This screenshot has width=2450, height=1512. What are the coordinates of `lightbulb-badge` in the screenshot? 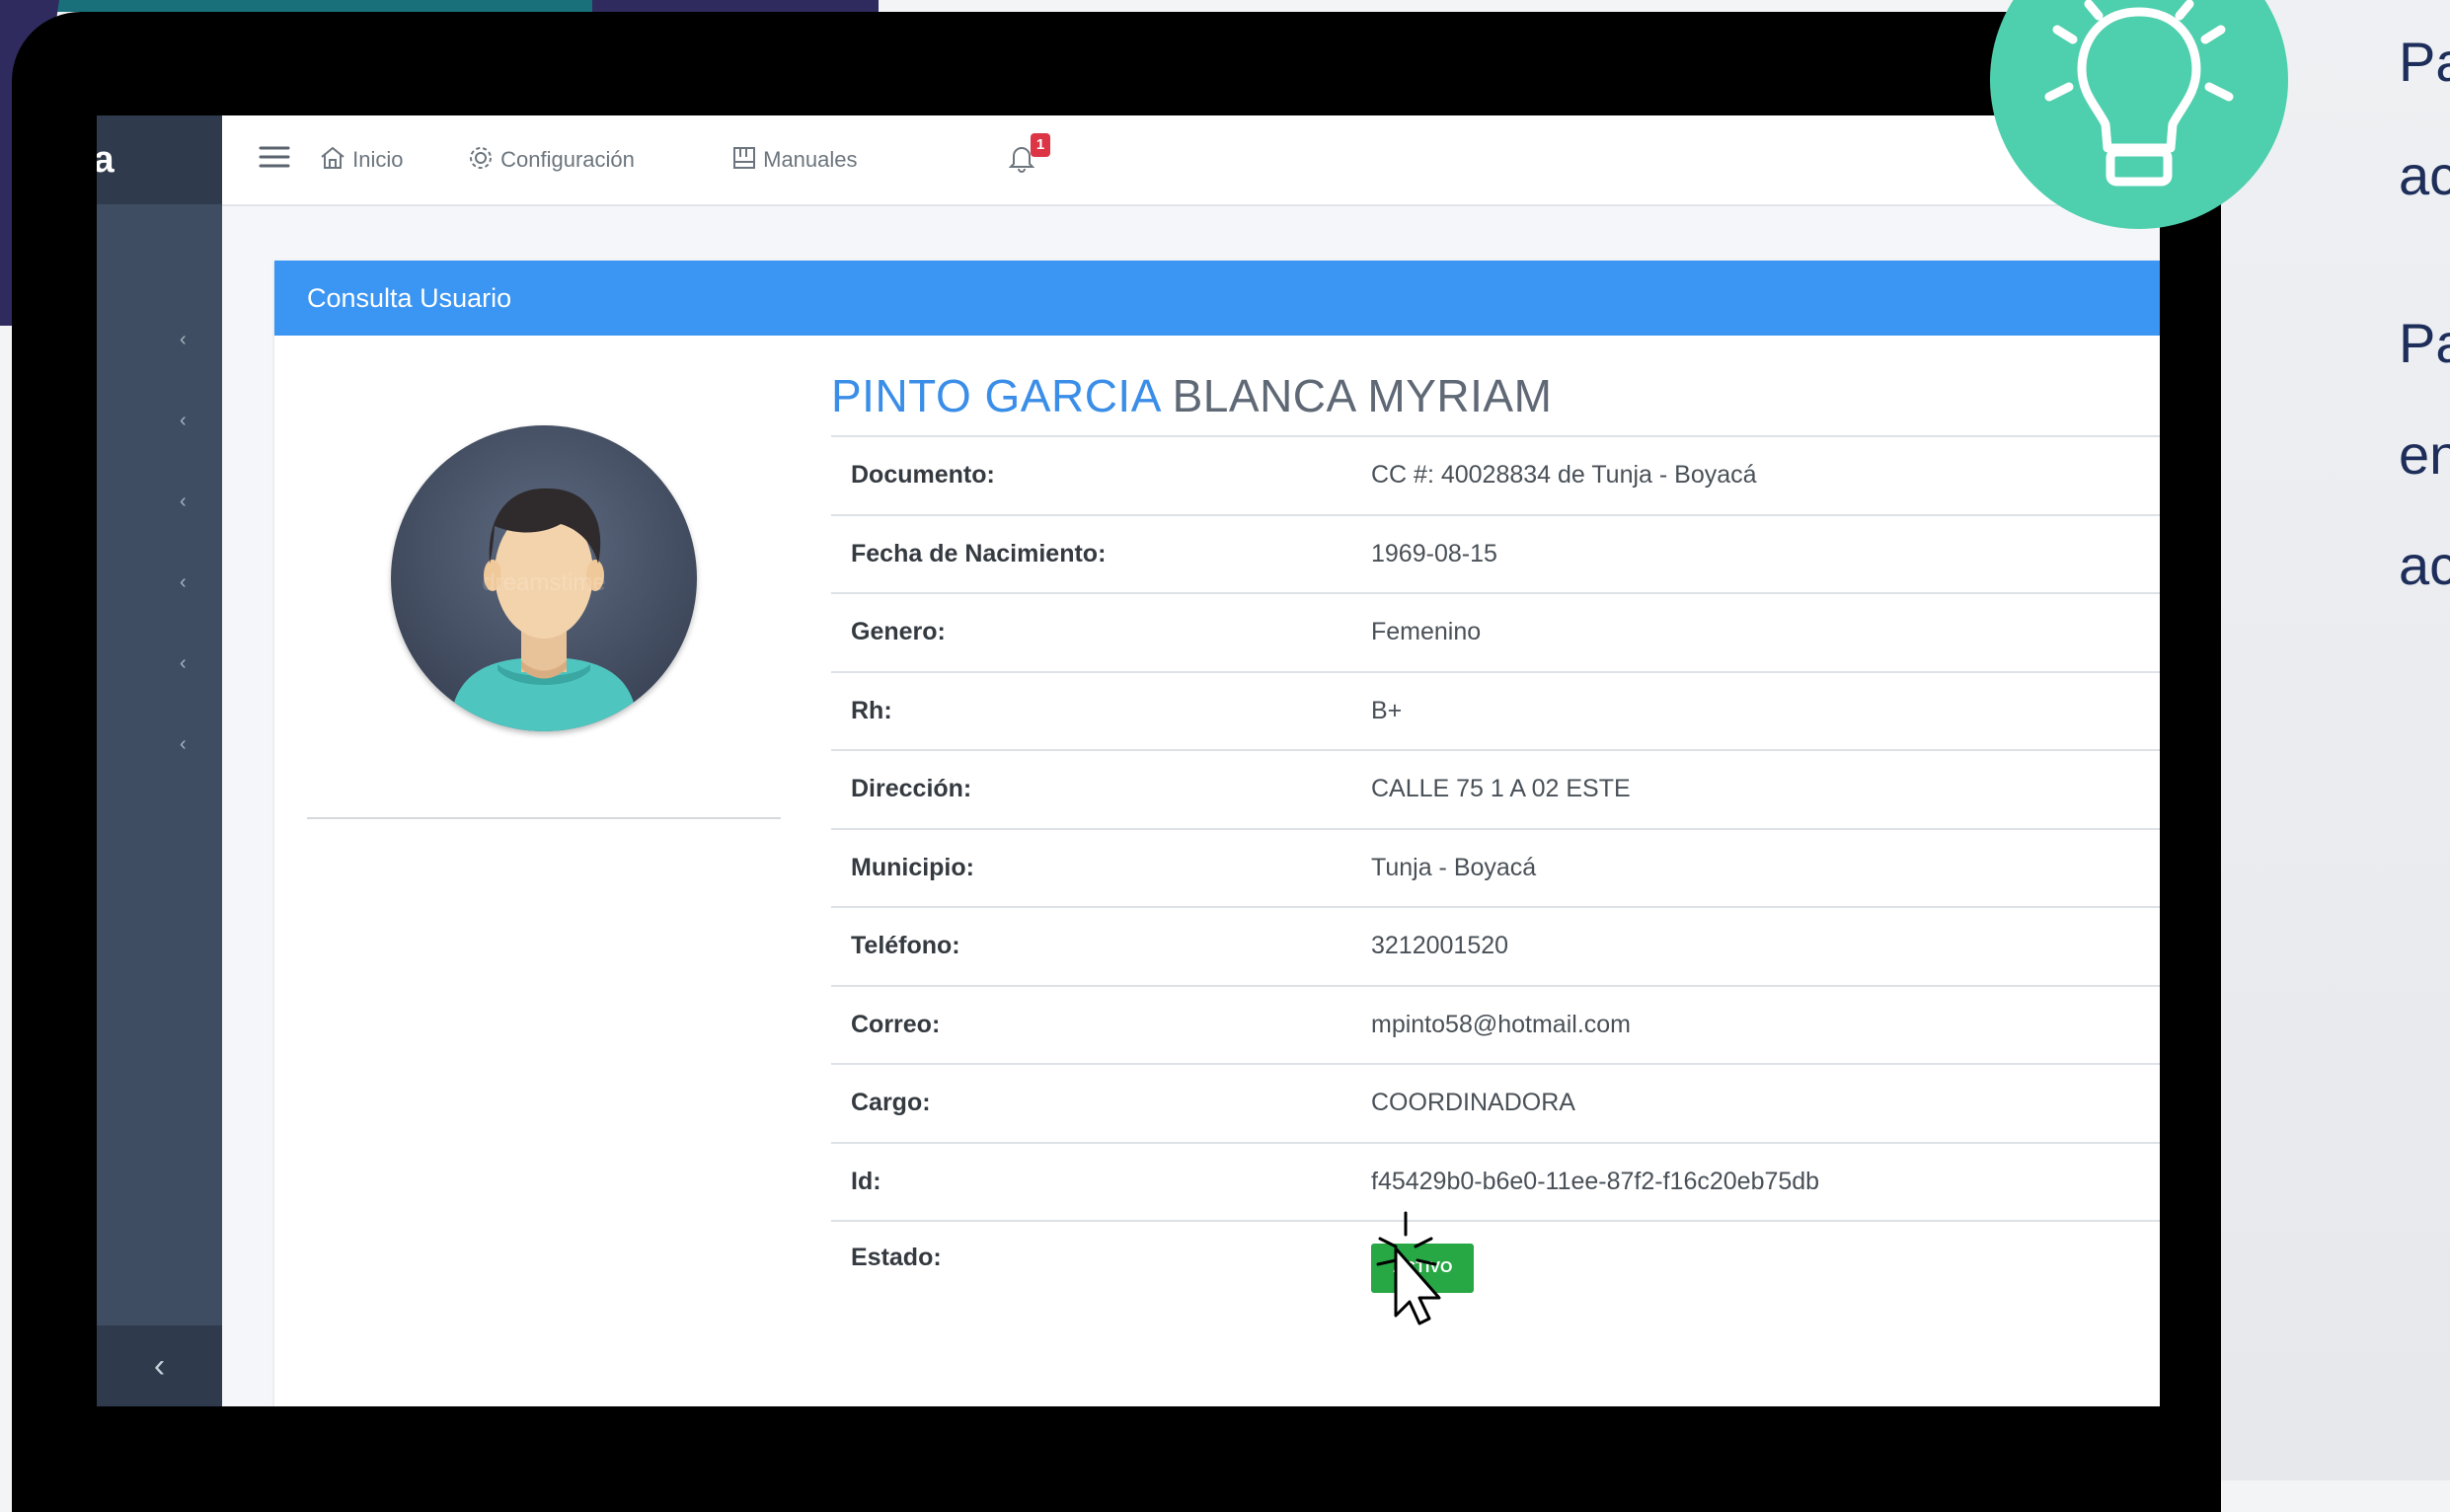 It's located at (2139, 114).